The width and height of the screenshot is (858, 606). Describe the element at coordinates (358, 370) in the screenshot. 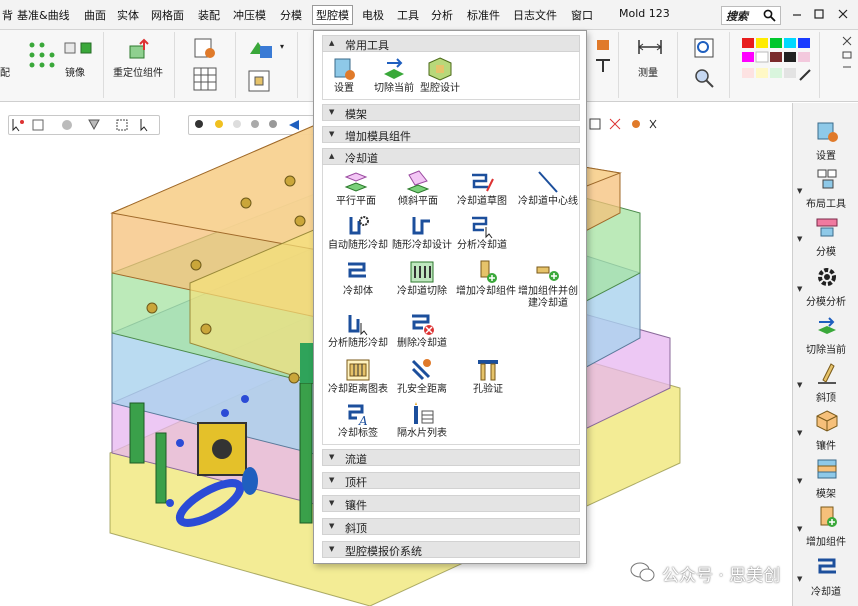

I see `distance-chart-icon` at that location.